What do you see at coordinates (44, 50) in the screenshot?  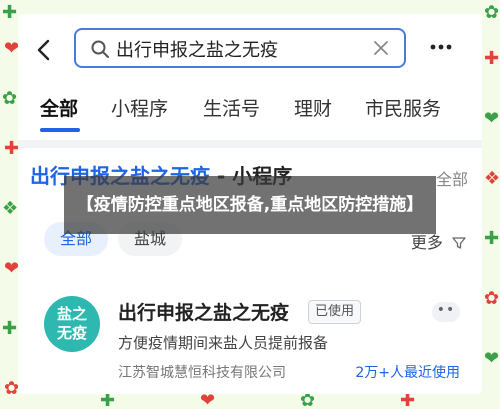 I see `back-icon` at bounding box center [44, 50].